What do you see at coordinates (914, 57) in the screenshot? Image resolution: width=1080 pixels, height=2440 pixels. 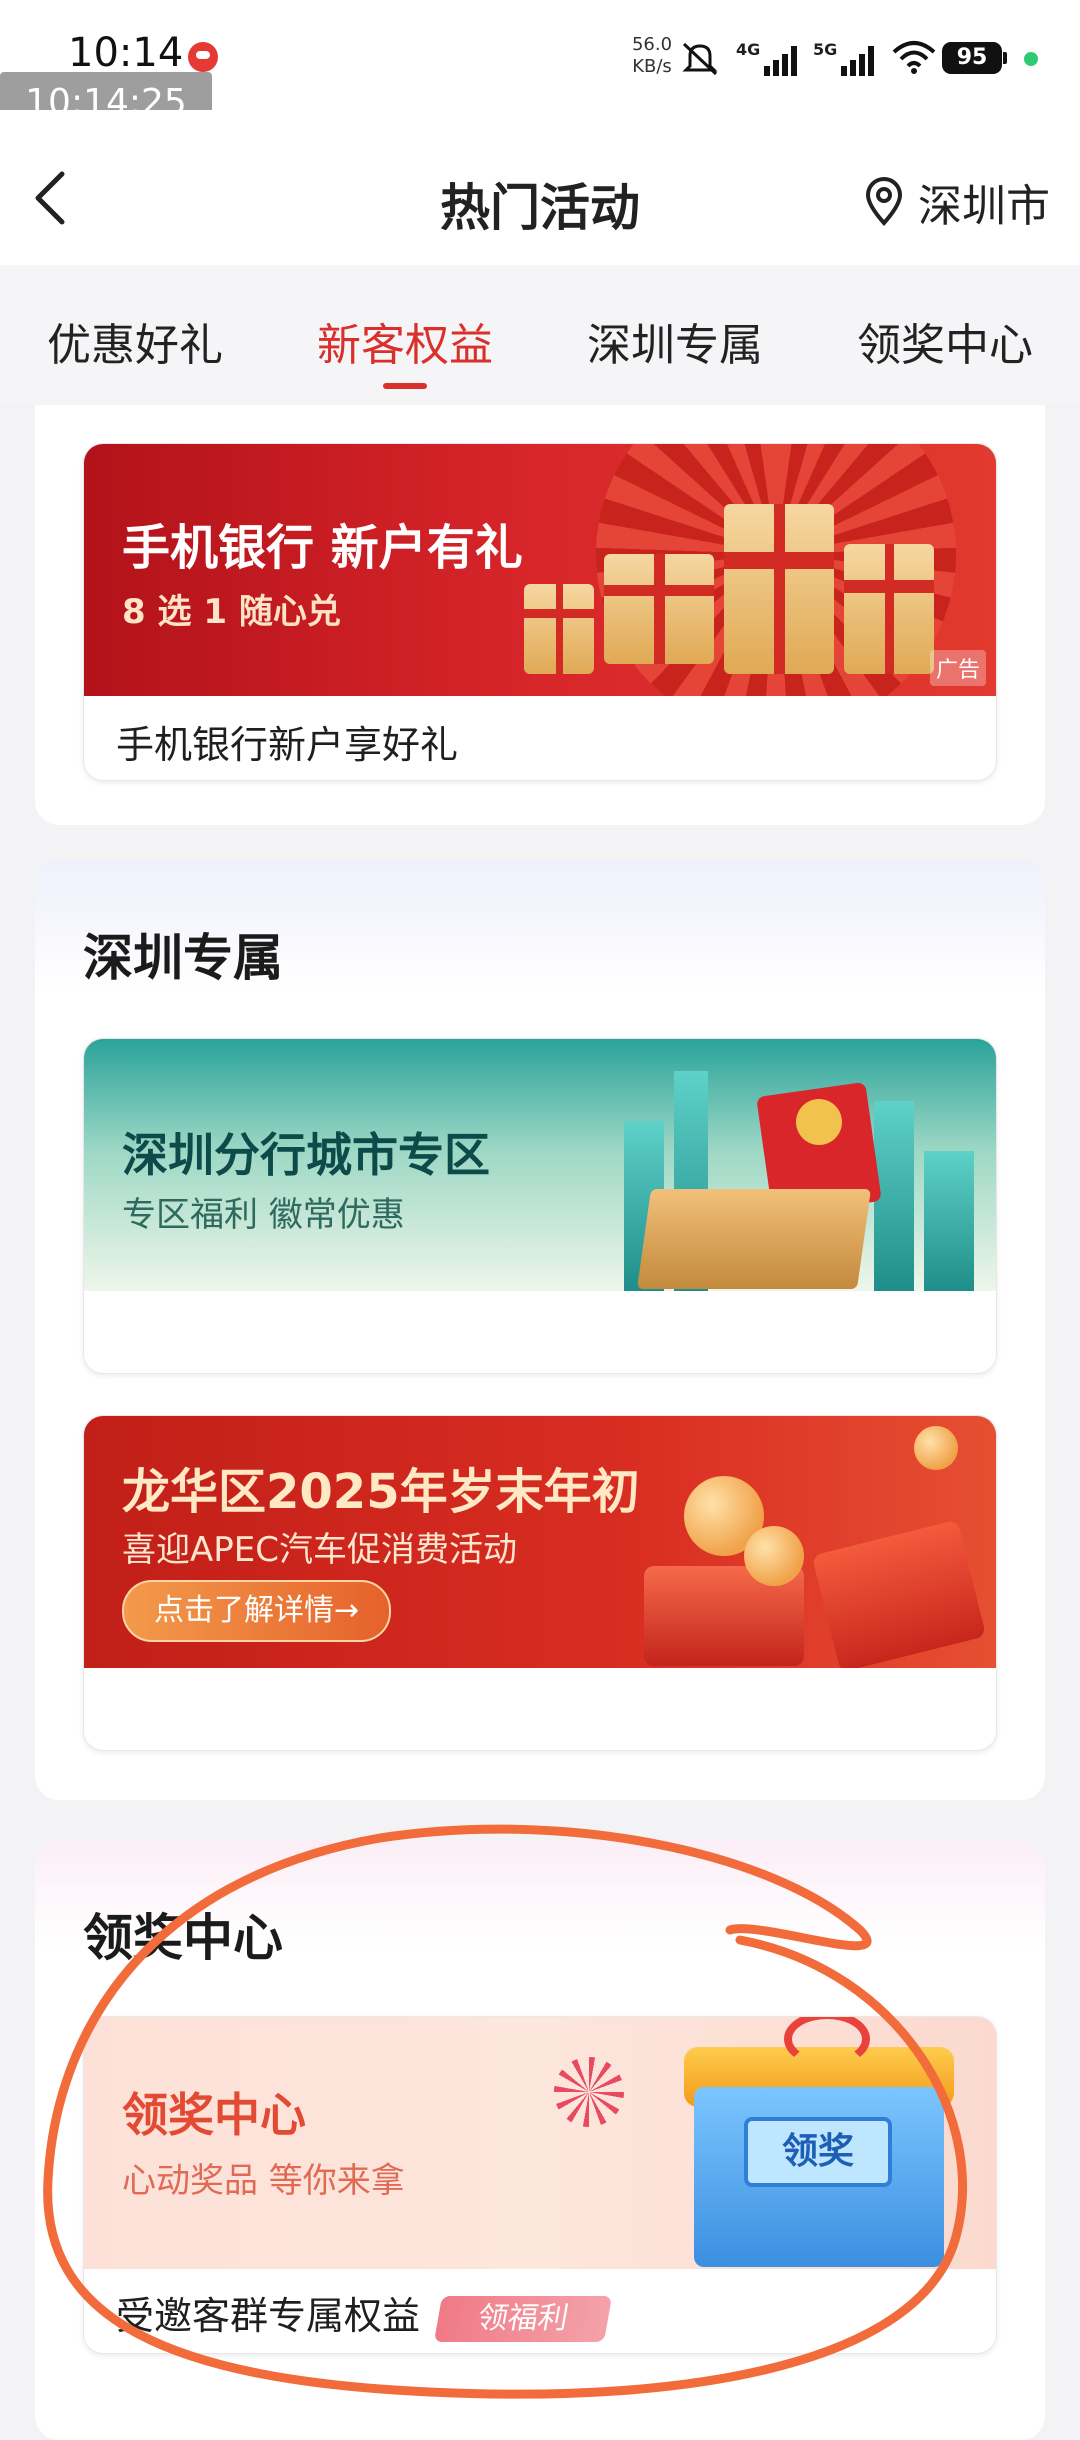 I see `wifi-icon` at bounding box center [914, 57].